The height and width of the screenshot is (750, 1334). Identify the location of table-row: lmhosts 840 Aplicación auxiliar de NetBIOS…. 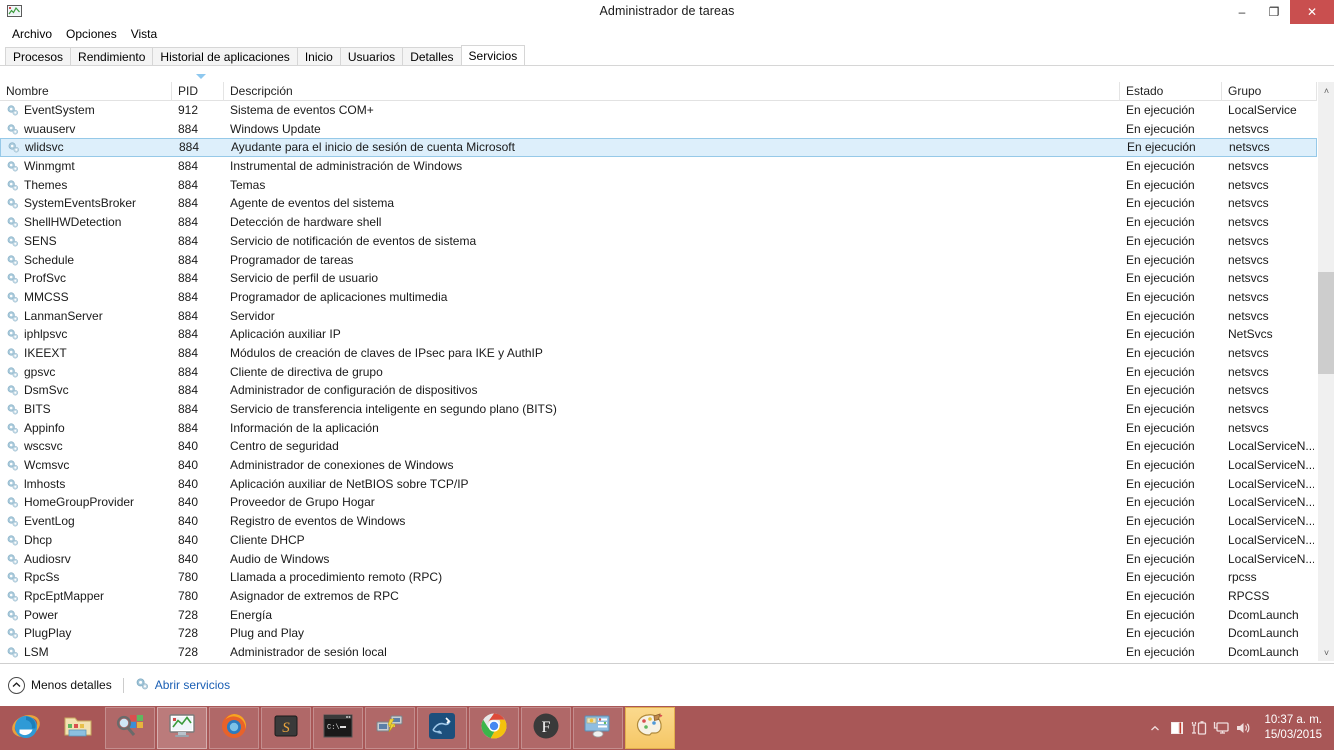
(658, 484).